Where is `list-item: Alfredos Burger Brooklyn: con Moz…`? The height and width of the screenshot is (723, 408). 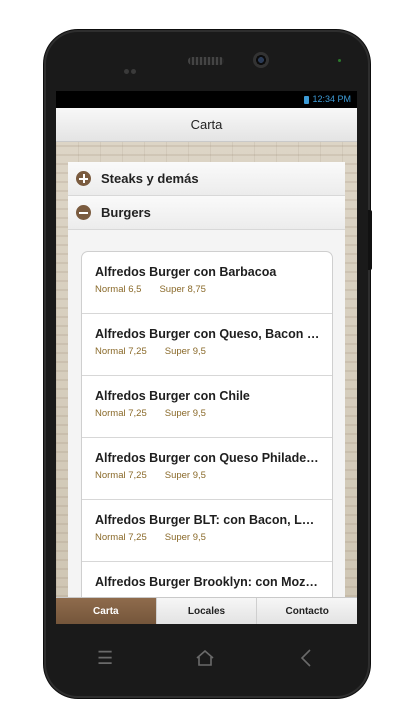
list-item: Alfredos Burger Brooklyn: con Moz… is located at coordinates (207, 579).